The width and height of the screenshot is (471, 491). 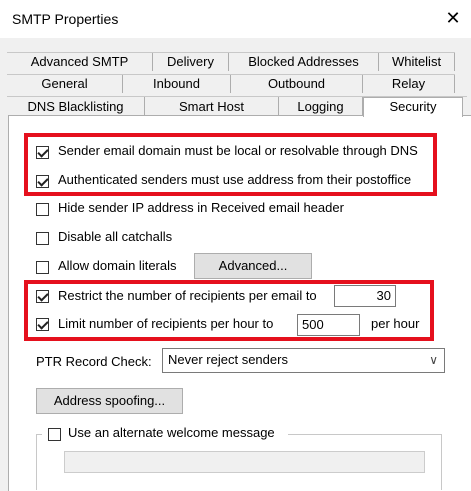 I want to click on ptr-record-value: Never reject senders, so click(x=228, y=359).